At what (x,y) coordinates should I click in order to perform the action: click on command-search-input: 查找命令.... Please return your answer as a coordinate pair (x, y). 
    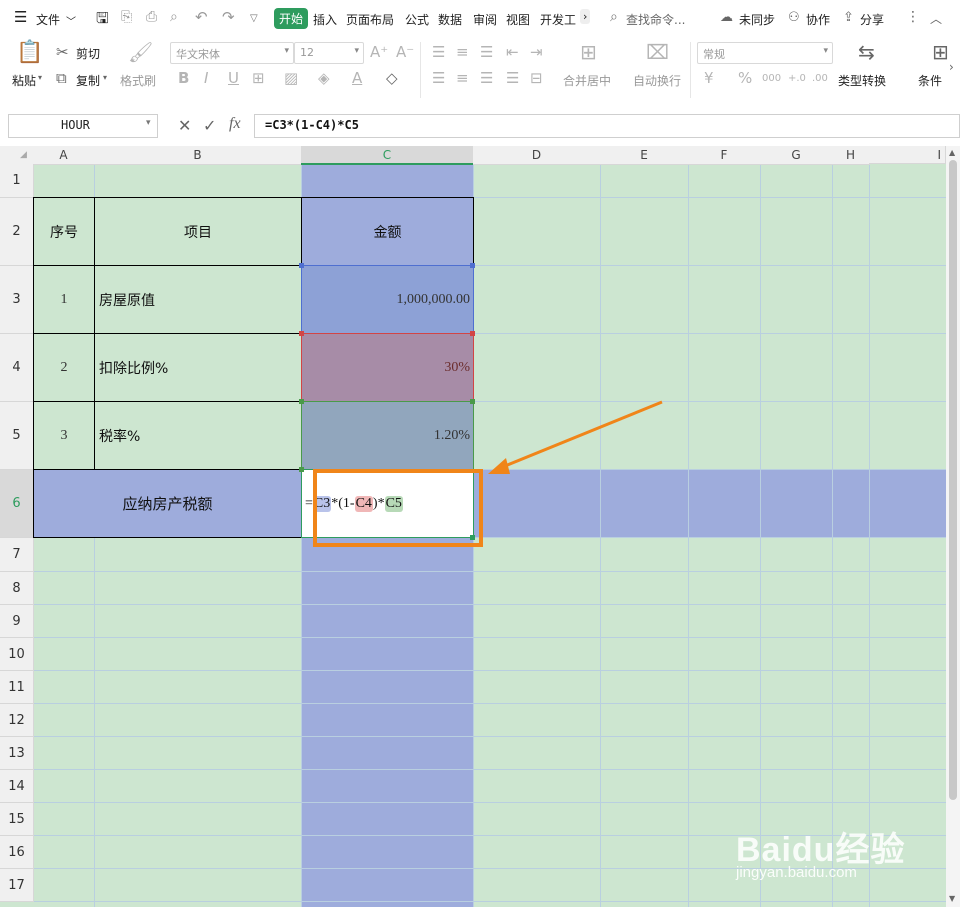
    Looking at the image, I should click on (655, 19).